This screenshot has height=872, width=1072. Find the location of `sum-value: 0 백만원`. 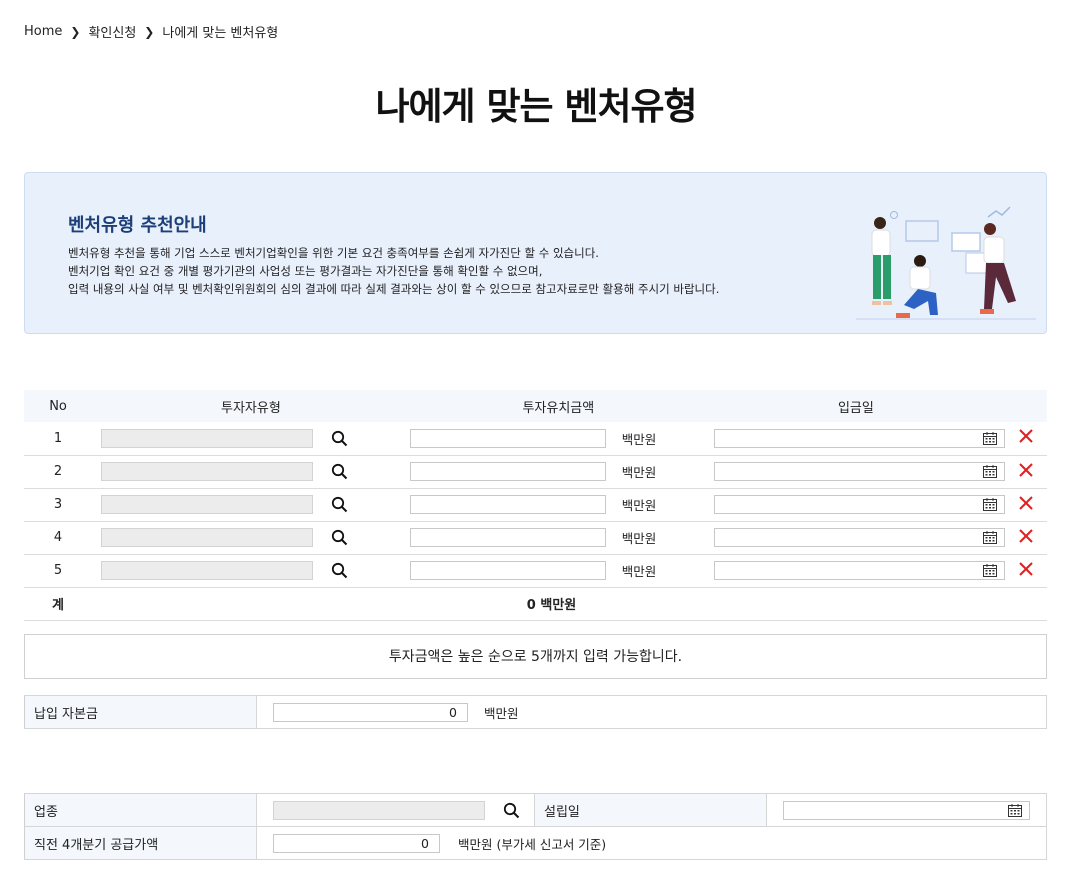

sum-value: 0 백만원 is located at coordinates (569, 604).